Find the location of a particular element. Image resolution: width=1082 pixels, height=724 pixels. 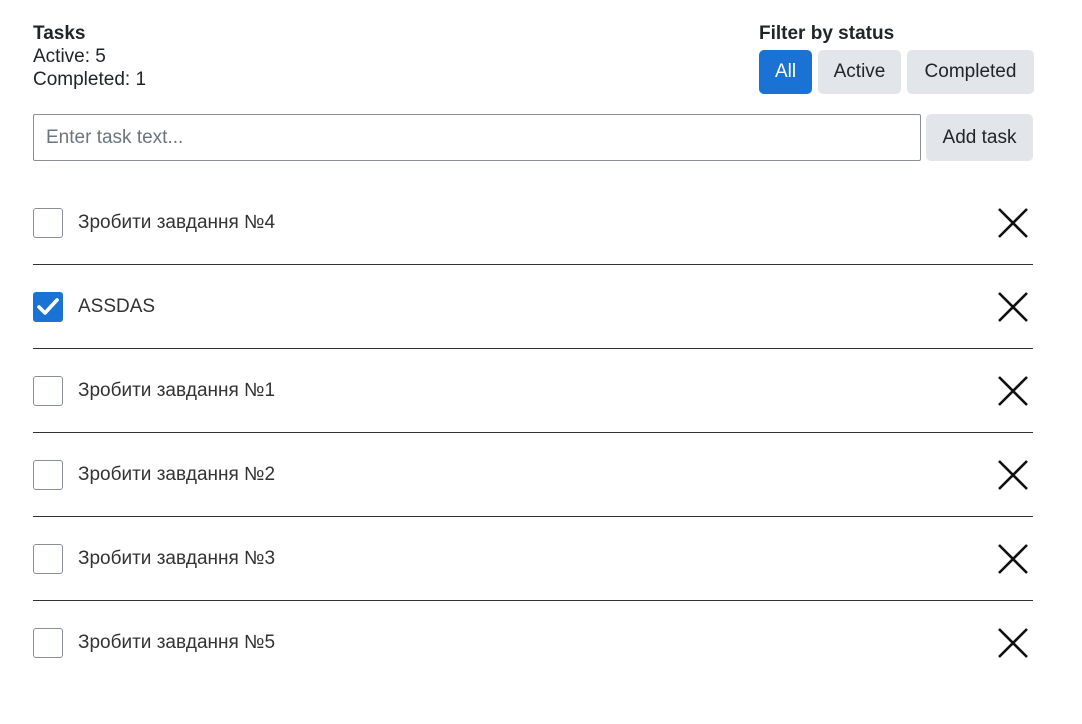

task-item: ASSDAS is located at coordinates (533, 307).